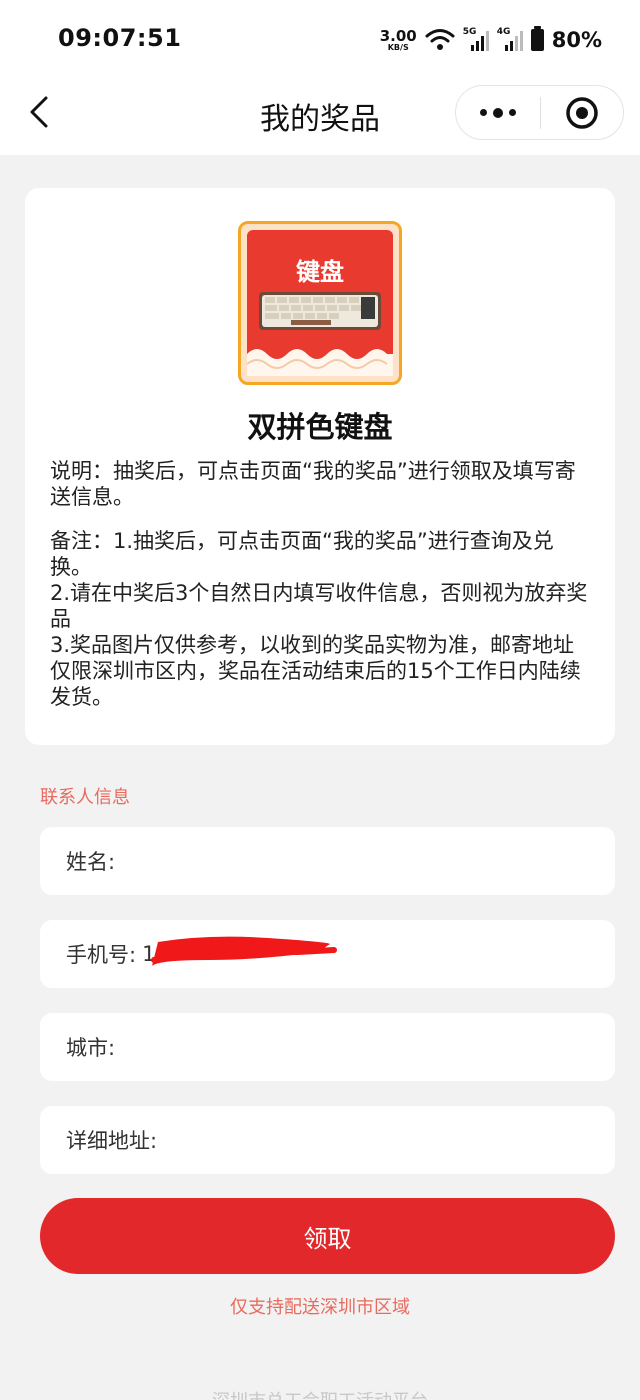  I want to click on prize-image-label: 键盘, so click(320, 272).